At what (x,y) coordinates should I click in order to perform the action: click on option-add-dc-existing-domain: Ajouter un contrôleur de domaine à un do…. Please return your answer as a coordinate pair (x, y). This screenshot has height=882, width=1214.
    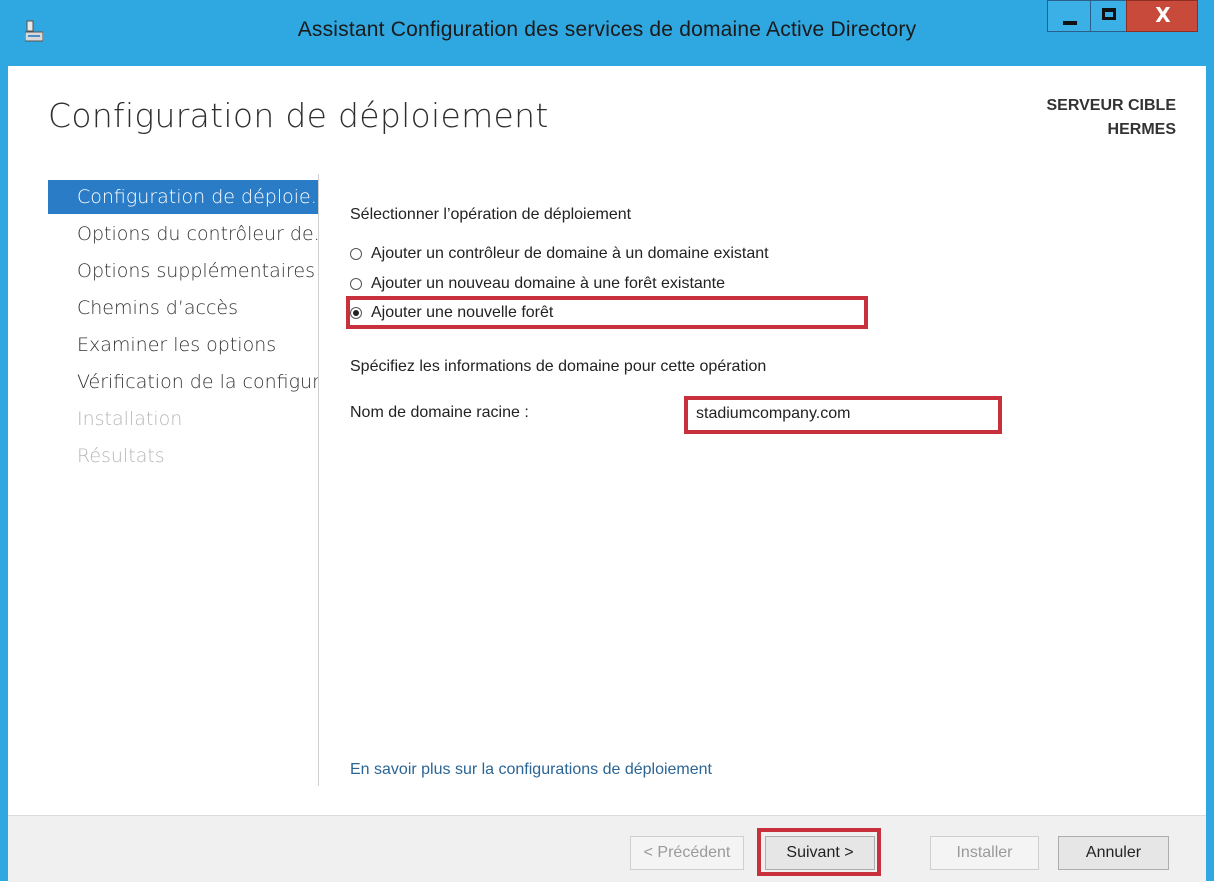
    Looking at the image, I should click on (559, 254).